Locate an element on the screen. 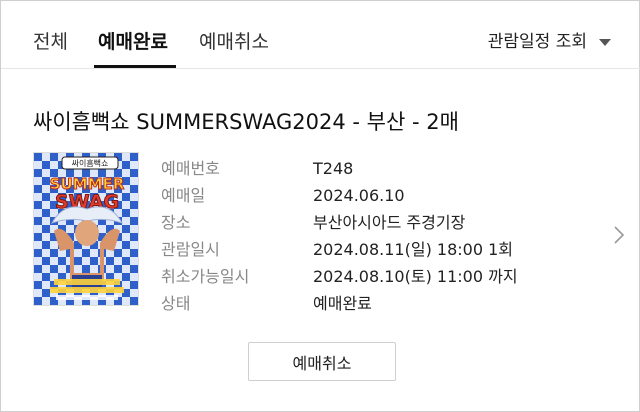  detail-label: 상태 is located at coordinates (176, 303).